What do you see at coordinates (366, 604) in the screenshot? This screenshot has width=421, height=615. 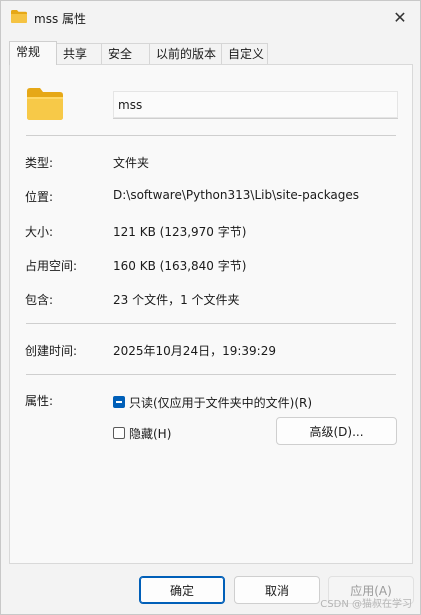 I see `watermark: CSDN @猫叔在学习` at bounding box center [366, 604].